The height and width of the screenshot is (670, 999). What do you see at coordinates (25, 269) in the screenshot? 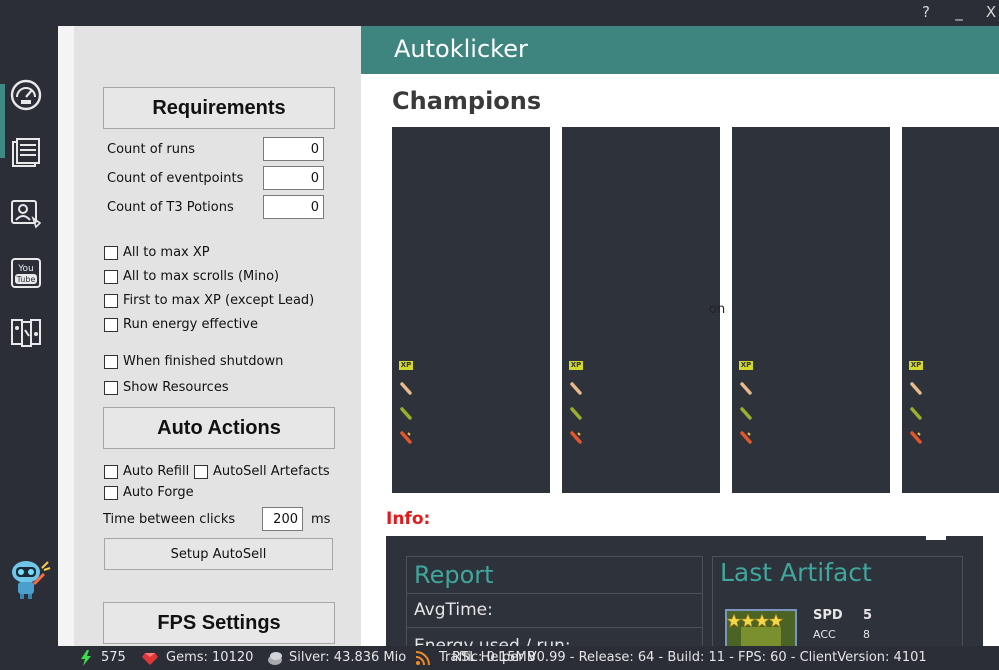
I see `youtube-you-text: You` at bounding box center [25, 269].